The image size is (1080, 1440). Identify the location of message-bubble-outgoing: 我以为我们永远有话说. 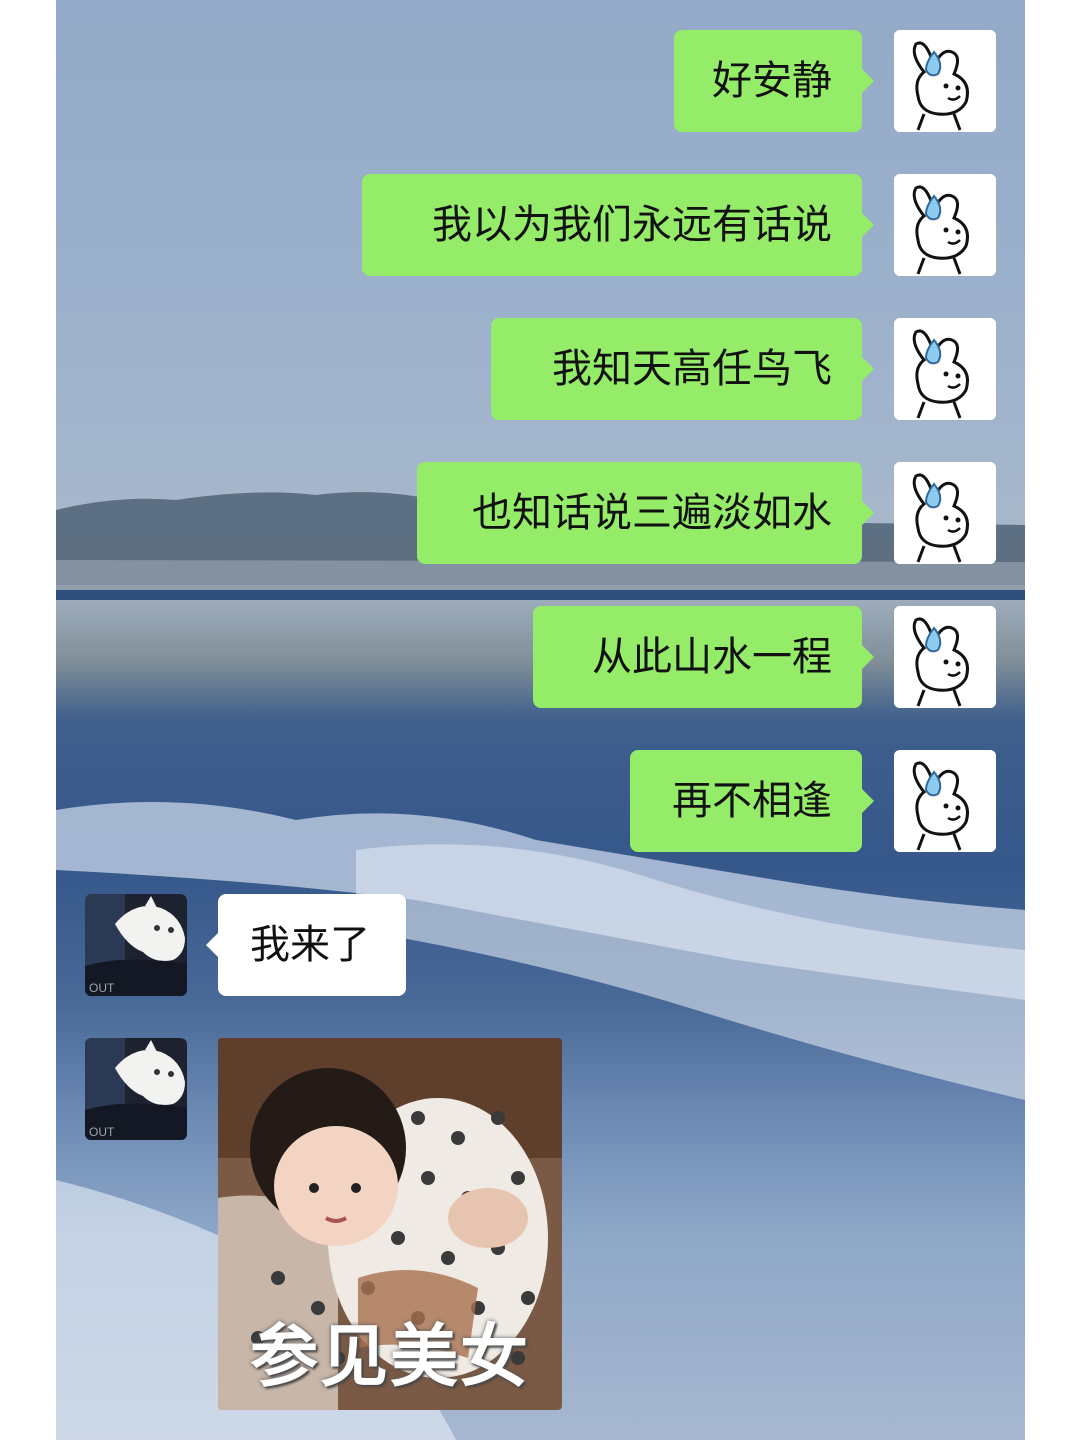
(618, 225).